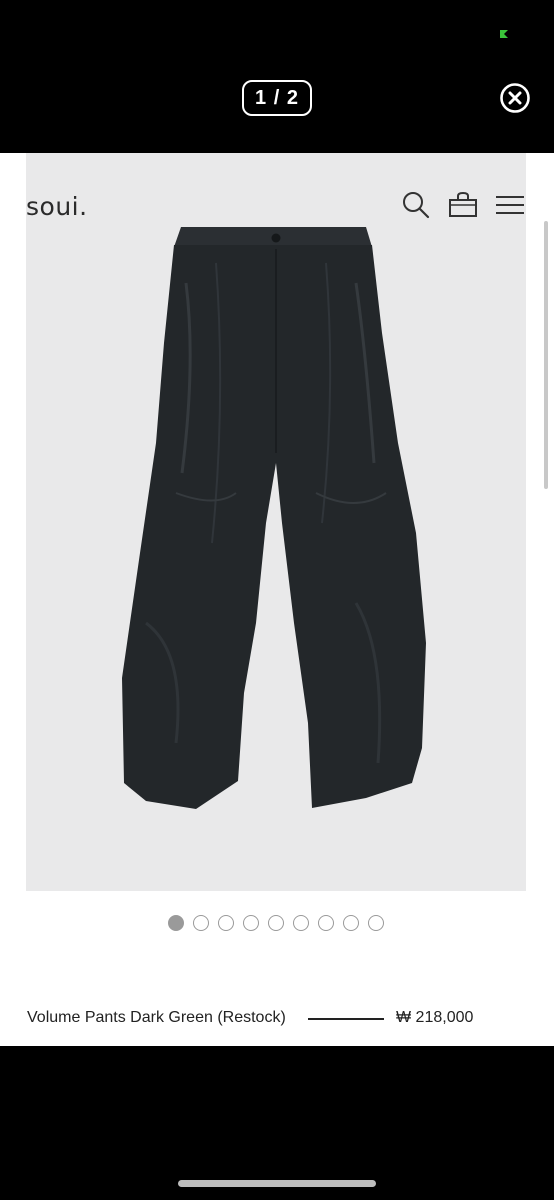 This screenshot has width=554, height=1200. I want to click on carousel-dots, so click(276, 923).